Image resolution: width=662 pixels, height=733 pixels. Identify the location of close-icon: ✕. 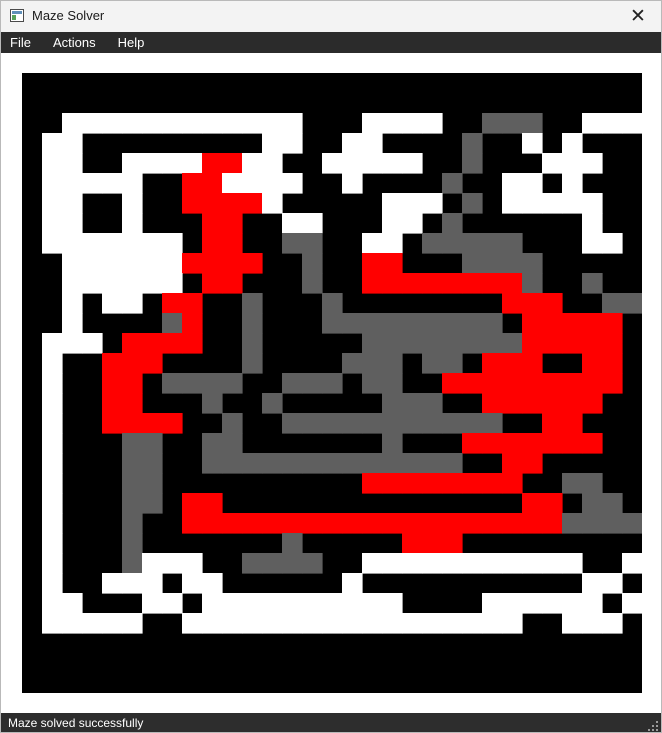
(638, 16).